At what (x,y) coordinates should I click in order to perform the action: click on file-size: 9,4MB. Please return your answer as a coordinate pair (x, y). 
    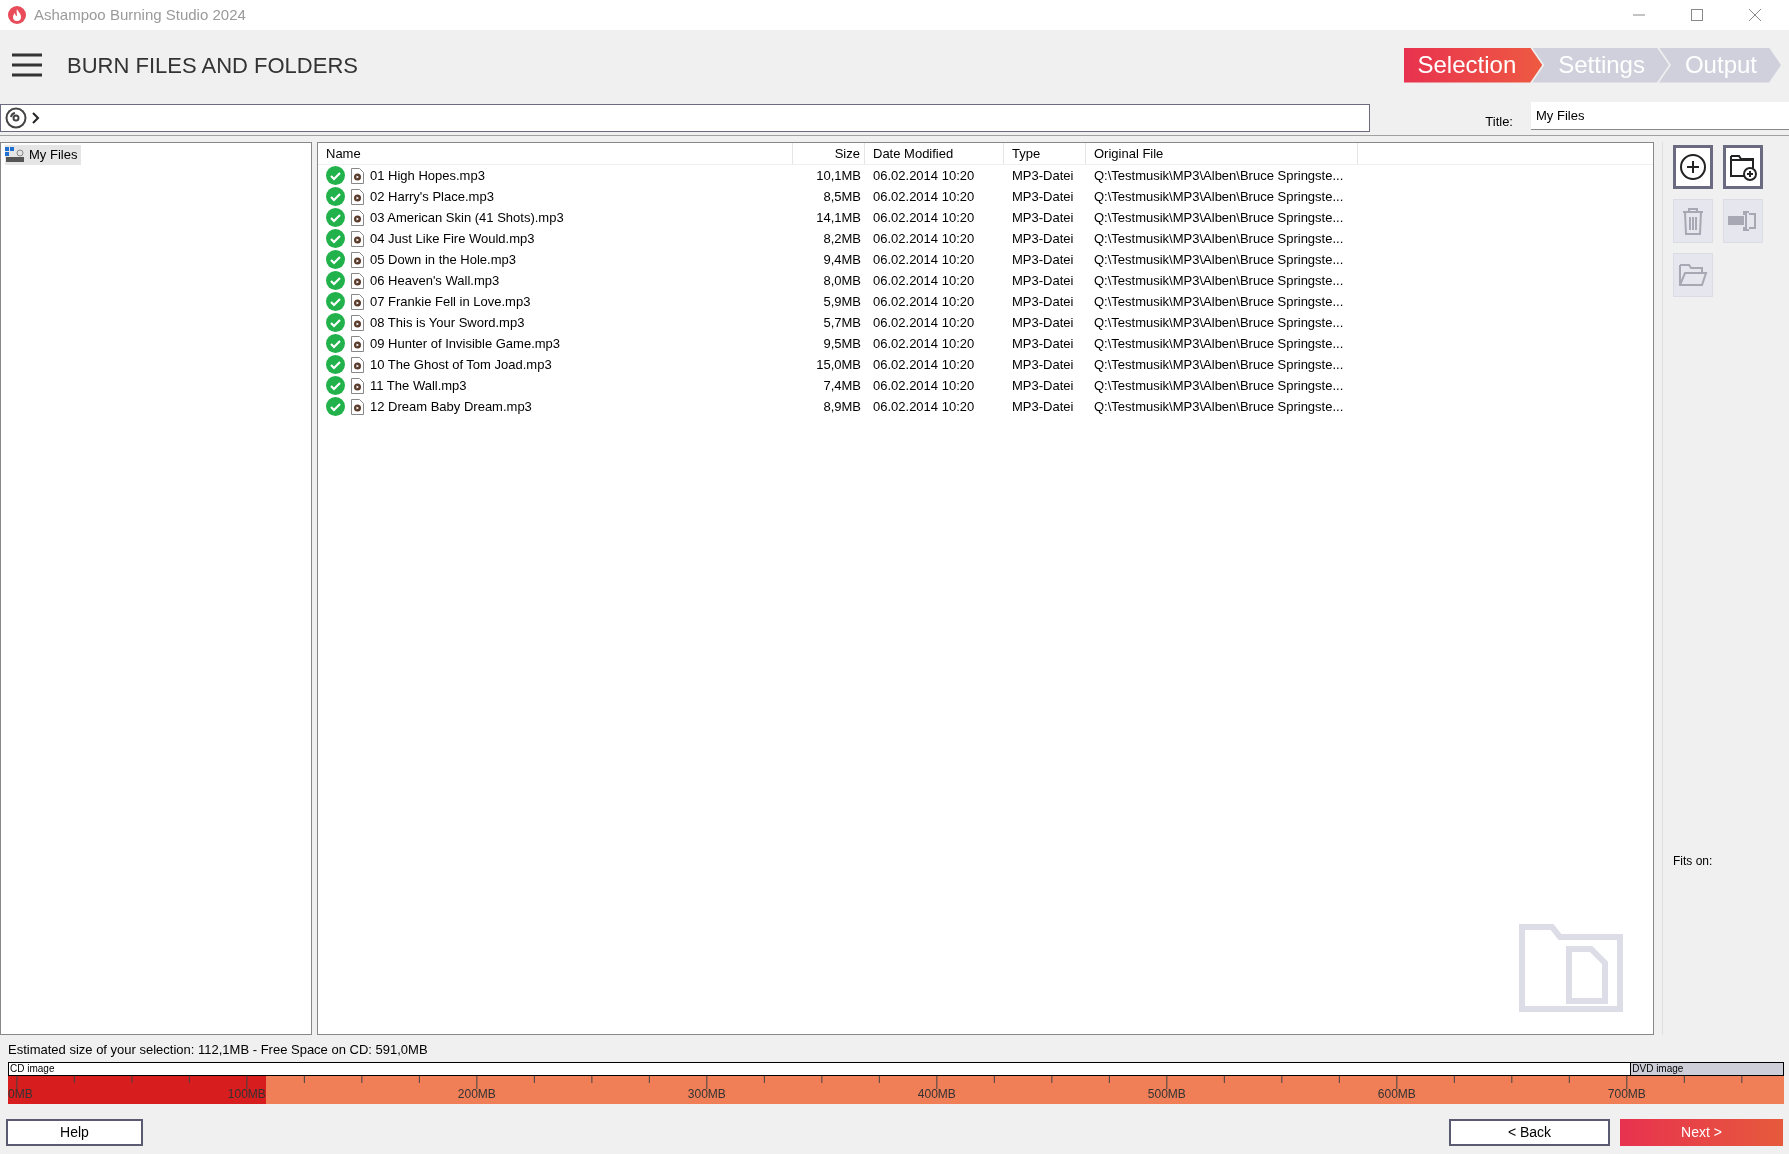
    Looking at the image, I should click on (842, 259).